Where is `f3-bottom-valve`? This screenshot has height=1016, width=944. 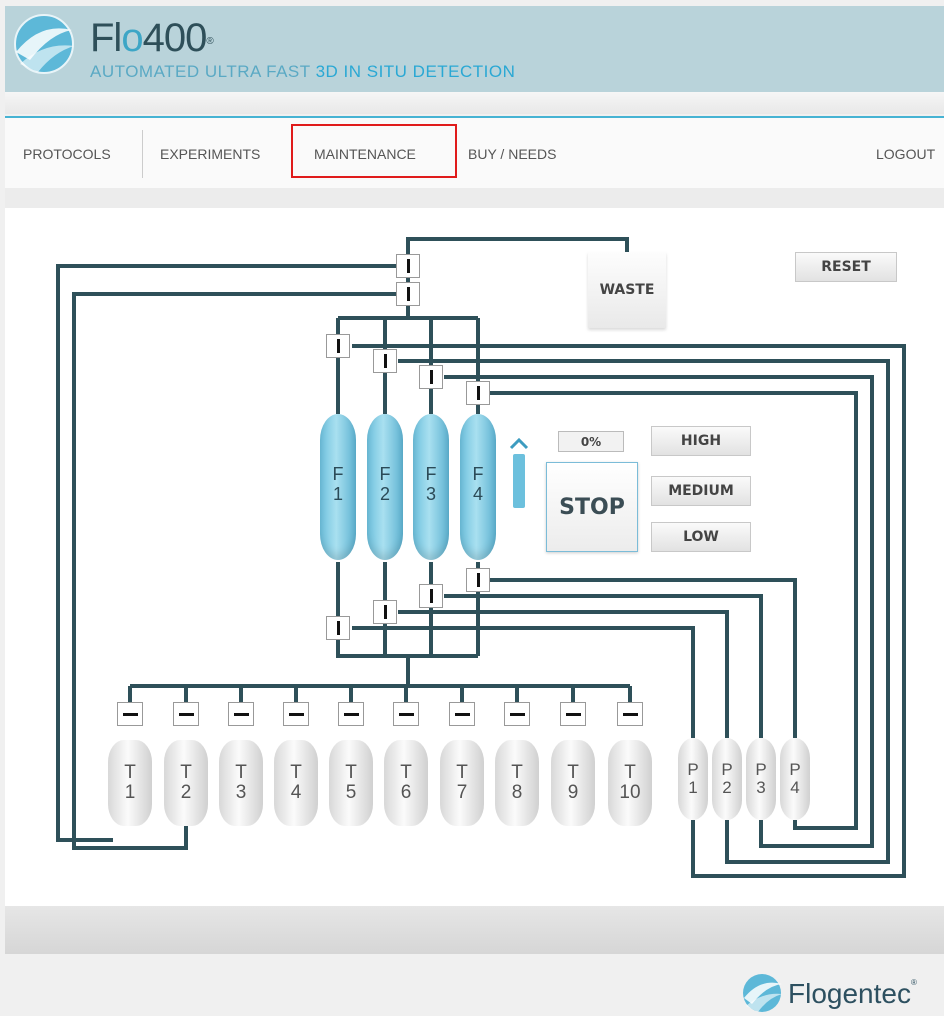 f3-bottom-valve is located at coordinates (431, 596).